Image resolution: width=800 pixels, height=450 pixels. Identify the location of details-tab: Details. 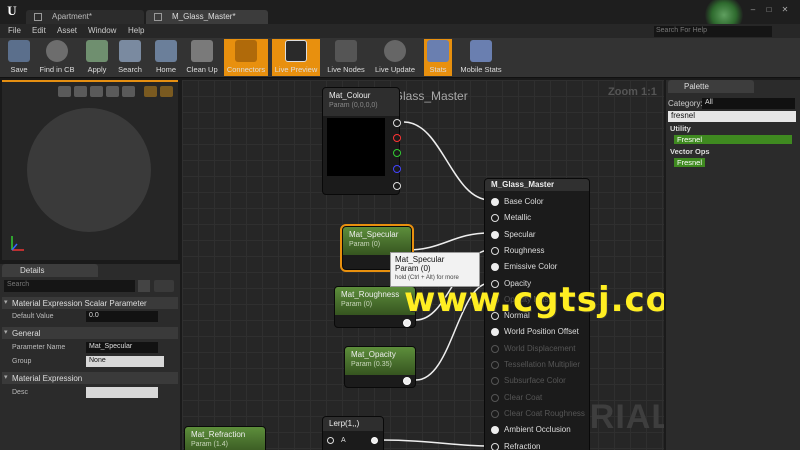
(50, 270).